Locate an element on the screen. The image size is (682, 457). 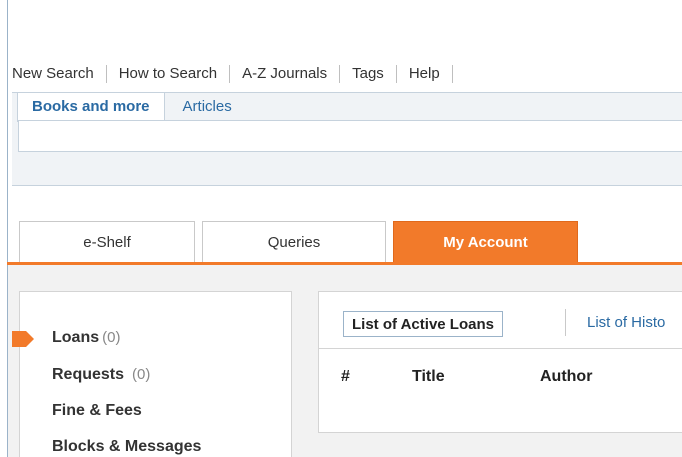
tab-separator is located at coordinates (565, 322).